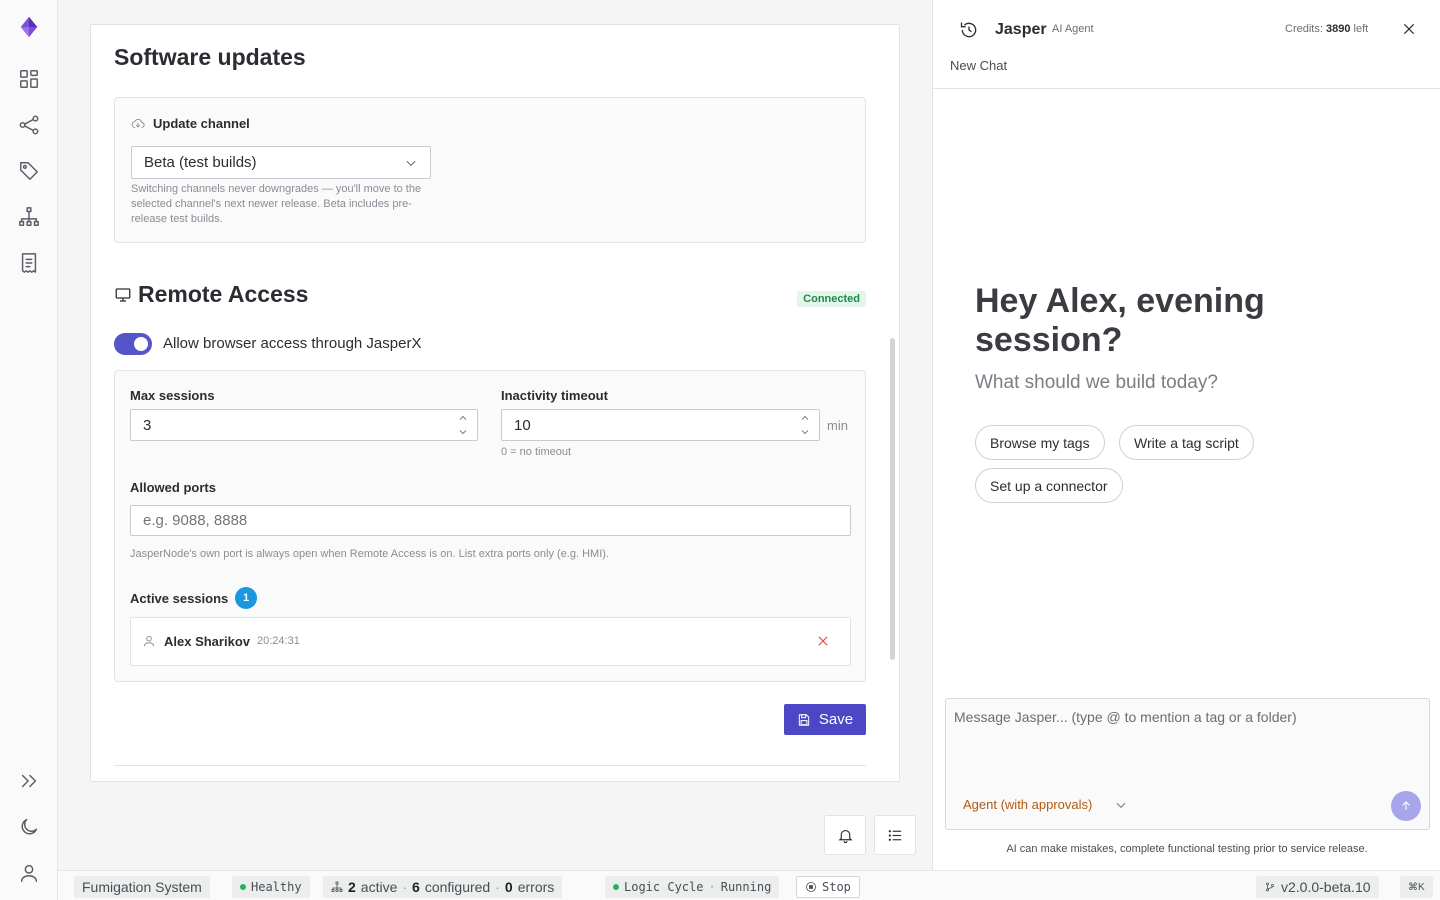 The height and width of the screenshot is (900, 1440). I want to click on health-chip: Healthy, so click(271, 887).